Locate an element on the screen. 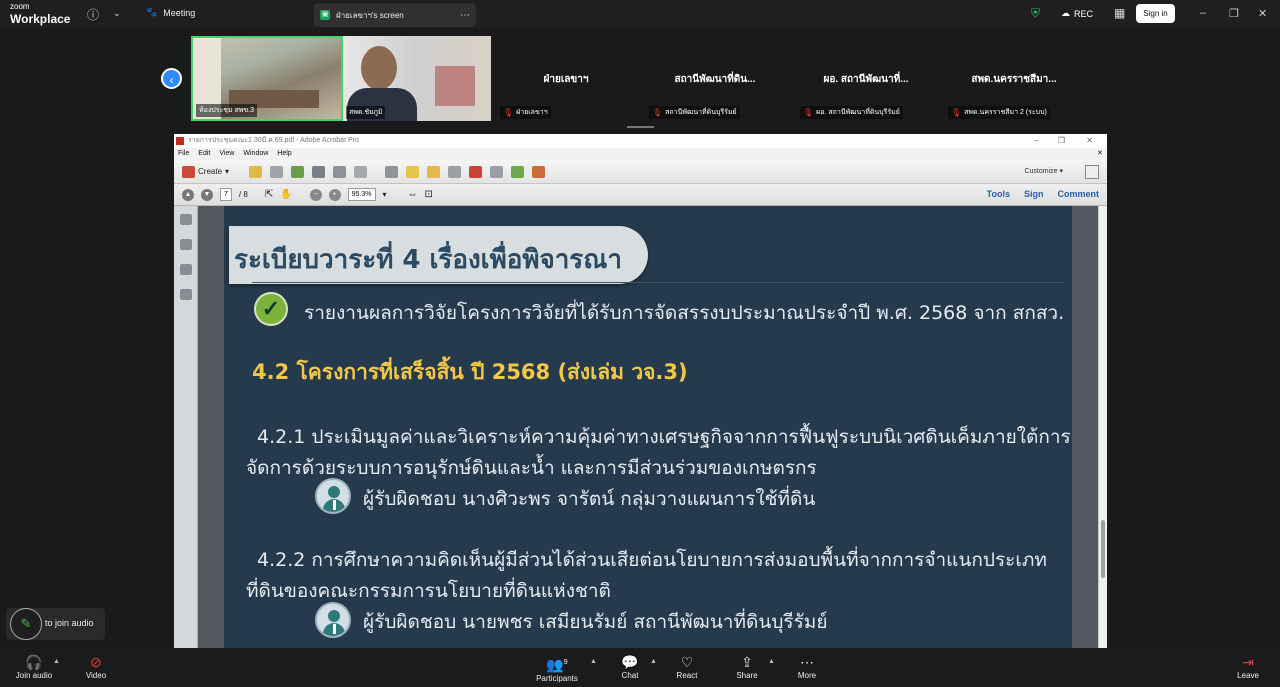 The image size is (1280, 687). delete-icon is located at coordinates (476, 171).